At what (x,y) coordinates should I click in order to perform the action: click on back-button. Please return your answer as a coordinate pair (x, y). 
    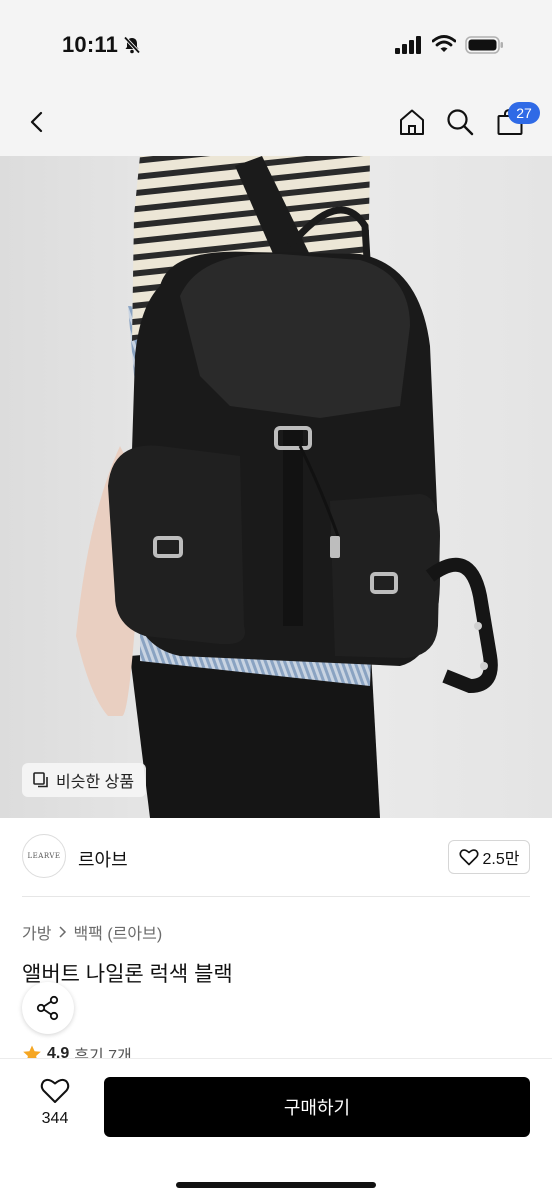
    Looking at the image, I should click on (38, 122).